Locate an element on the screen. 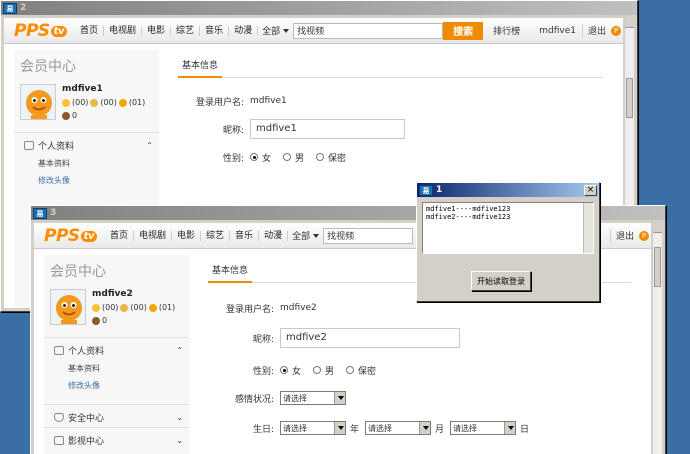 The height and width of the screenshot is (454, 690). birthday-row: 生日: 请选择 年 请选择 月 请选择 日 is located at coordinates (429, 428).